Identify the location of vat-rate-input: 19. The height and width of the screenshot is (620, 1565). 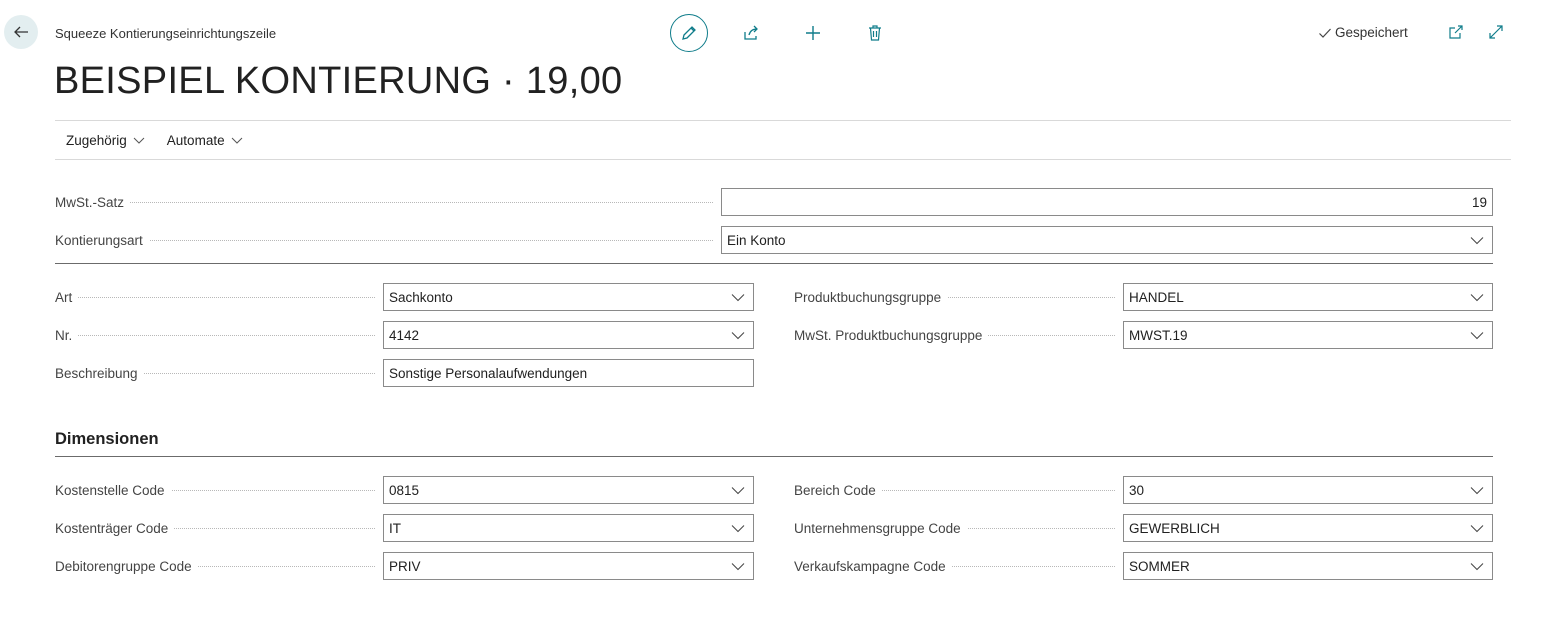
(1107, 202).